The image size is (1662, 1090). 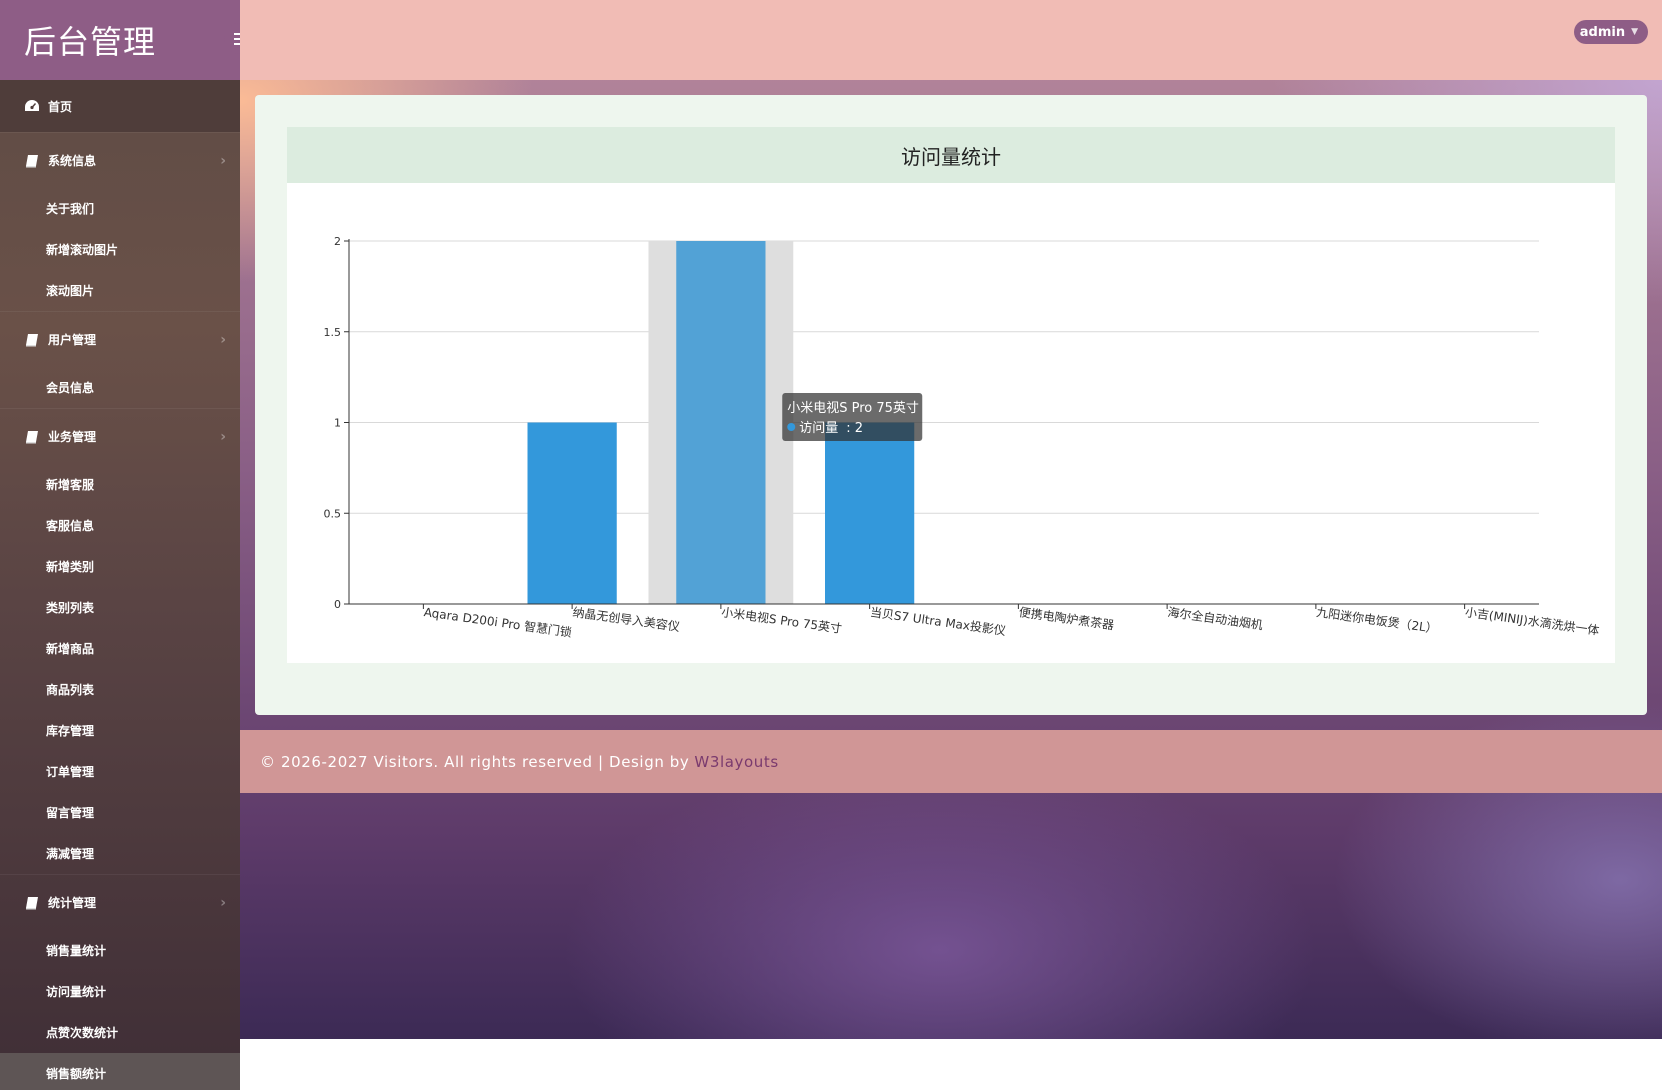 What do you see at coordinates (120, 436) in the screenshot?
I see `sidebar-section: 业务管理 ›` at bounding box center [120, 436].